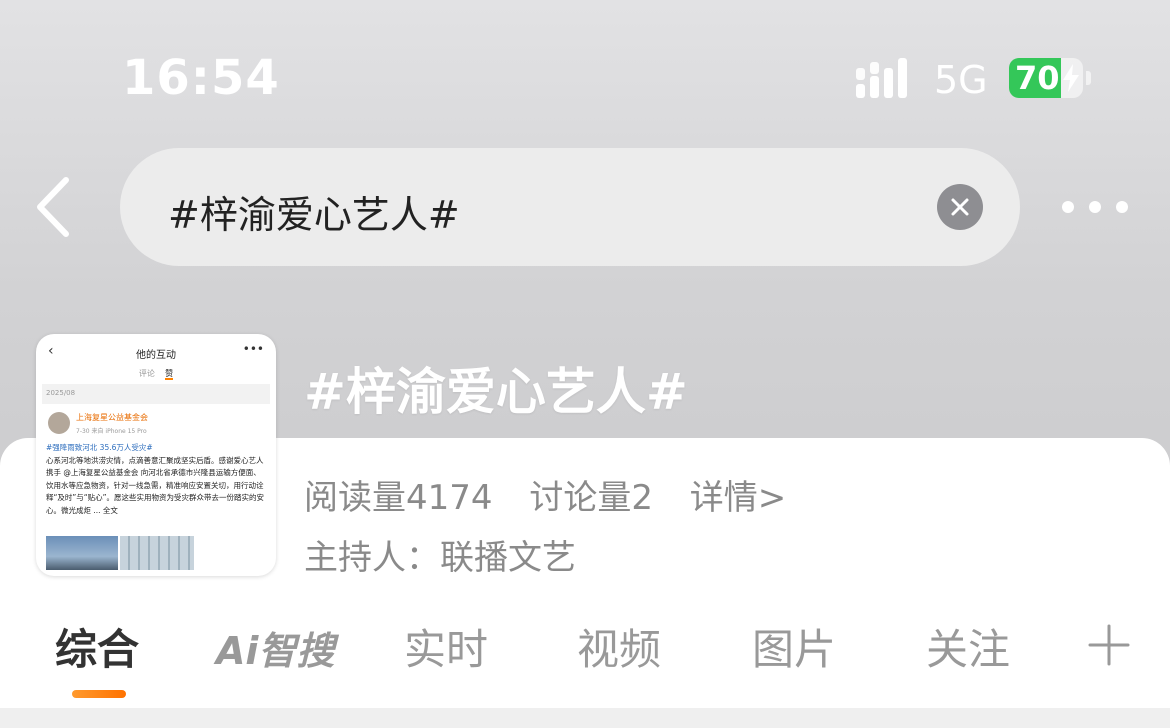 This screenshot has height=728, width=1170. I want to click on thumb-author: 上海复星公益基金会, so click(112, 417).